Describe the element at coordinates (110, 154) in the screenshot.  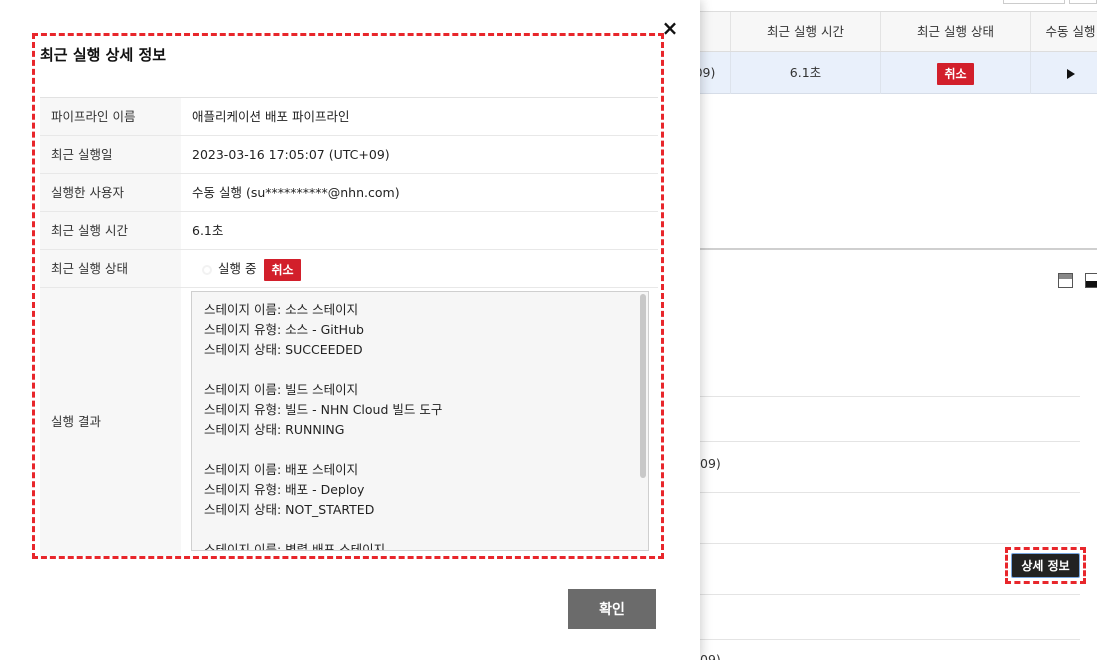
I see `row-label: 최근 실행일` at that location.